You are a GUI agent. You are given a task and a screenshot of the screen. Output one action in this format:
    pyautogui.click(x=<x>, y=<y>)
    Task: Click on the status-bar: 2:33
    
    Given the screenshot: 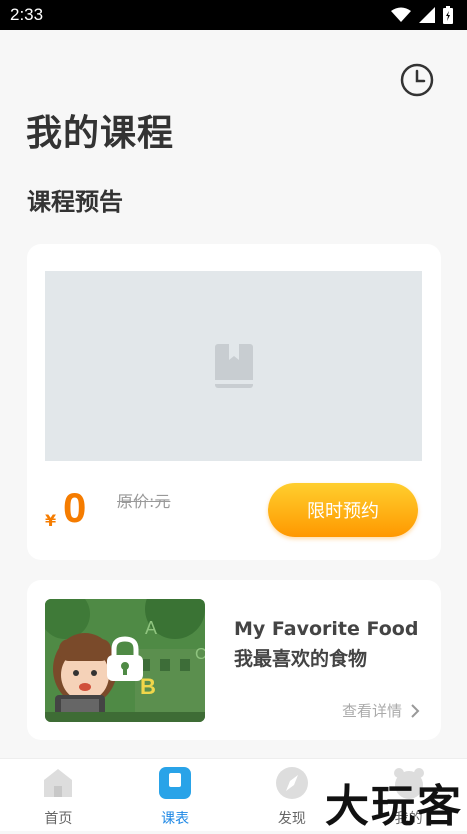 What is the action you would take?
    pyautogui.click(x=233, y=15)
    